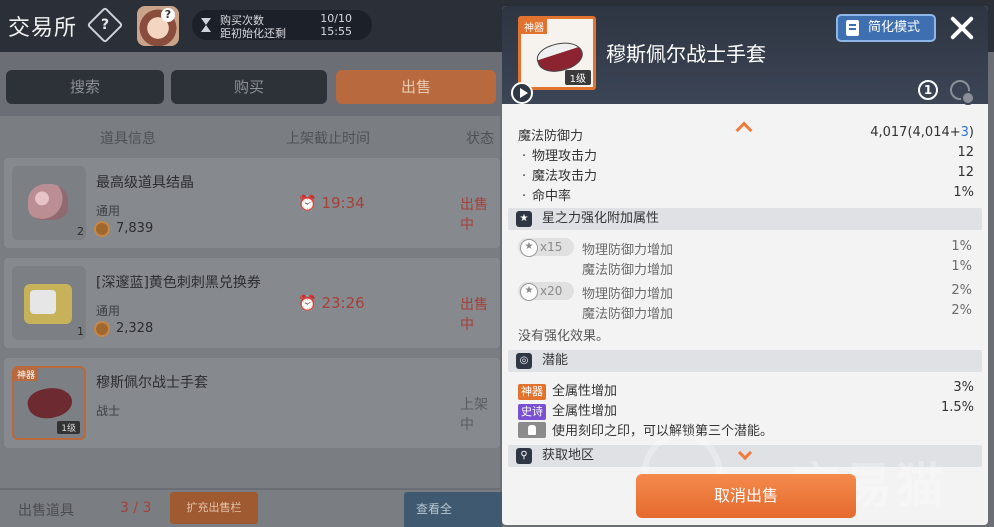  Describe the element at coordinates (565, 156) in the screenshot. I see `stat-name: 物理攻击力` at that location.